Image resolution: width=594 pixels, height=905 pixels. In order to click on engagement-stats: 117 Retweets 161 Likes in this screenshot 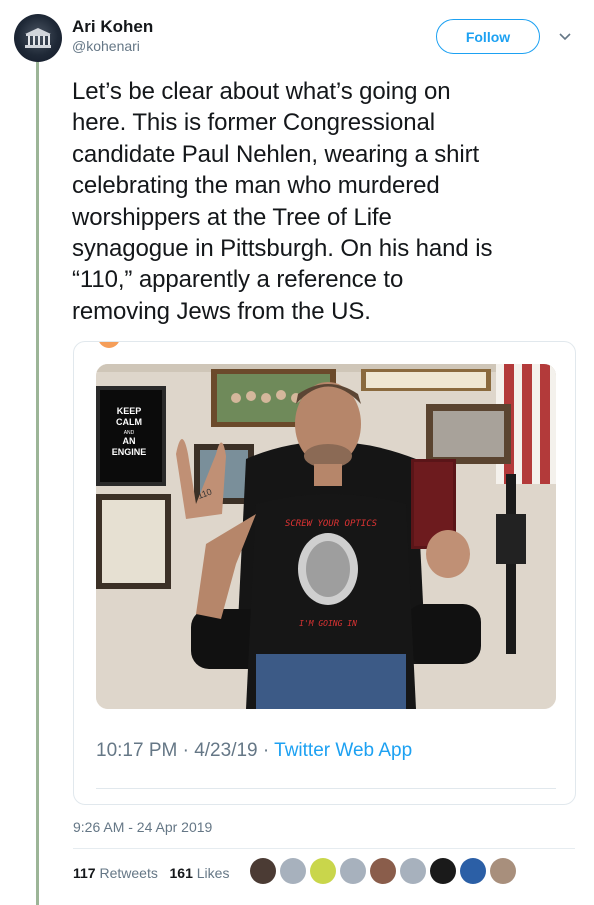, I will do `click(151, 873)`.